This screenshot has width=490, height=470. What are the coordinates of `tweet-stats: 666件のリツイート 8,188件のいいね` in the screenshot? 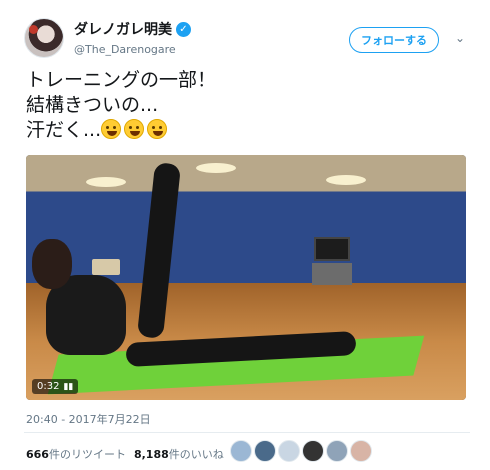 It's located at (125, 454).